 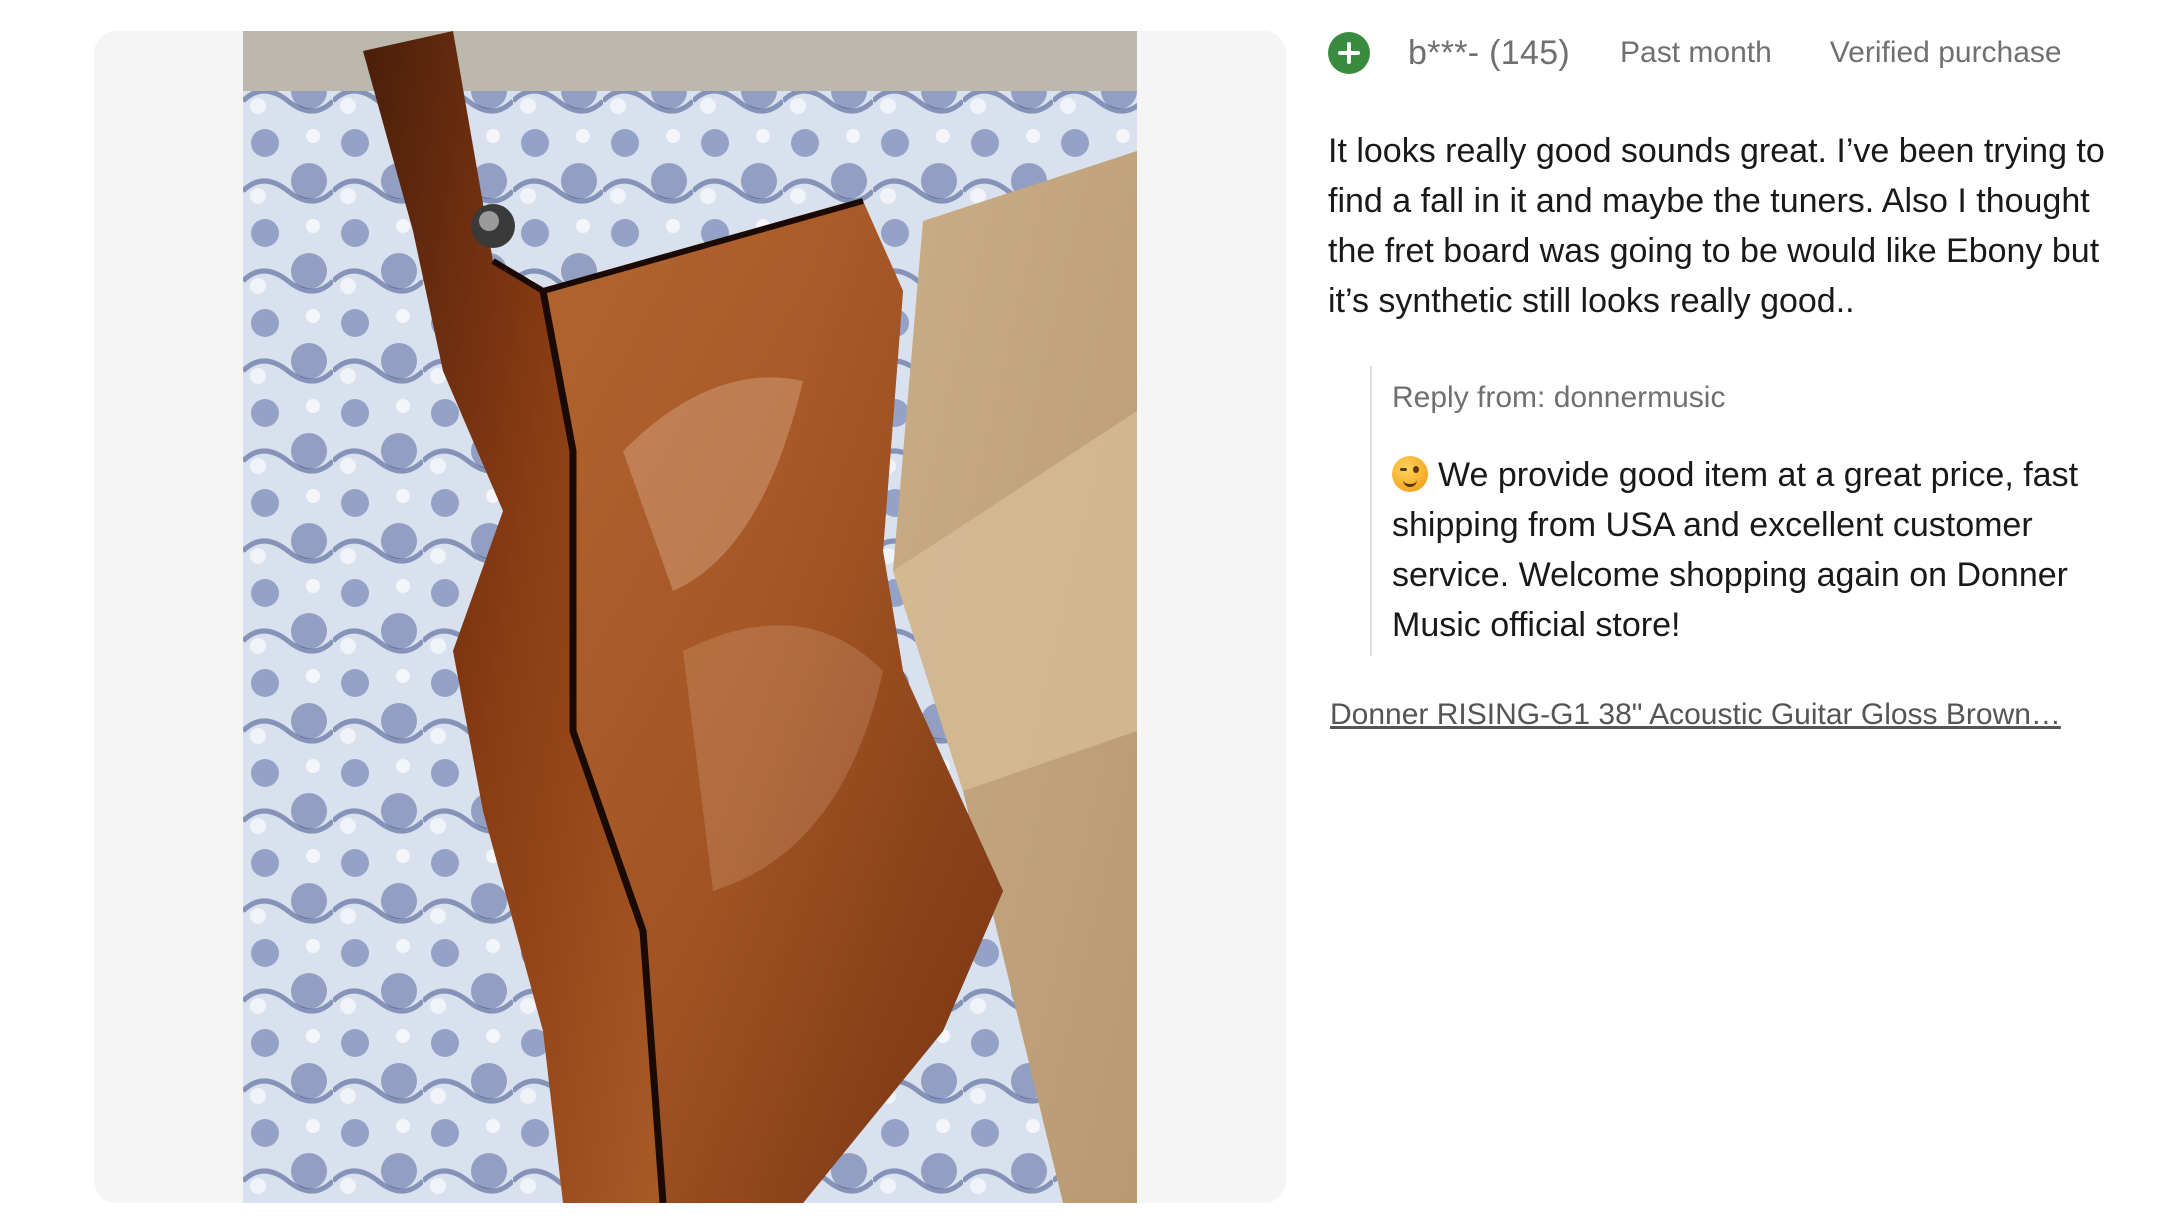 I want to click on wink-smile-emoji-icon, so click(x=1410, y=474).